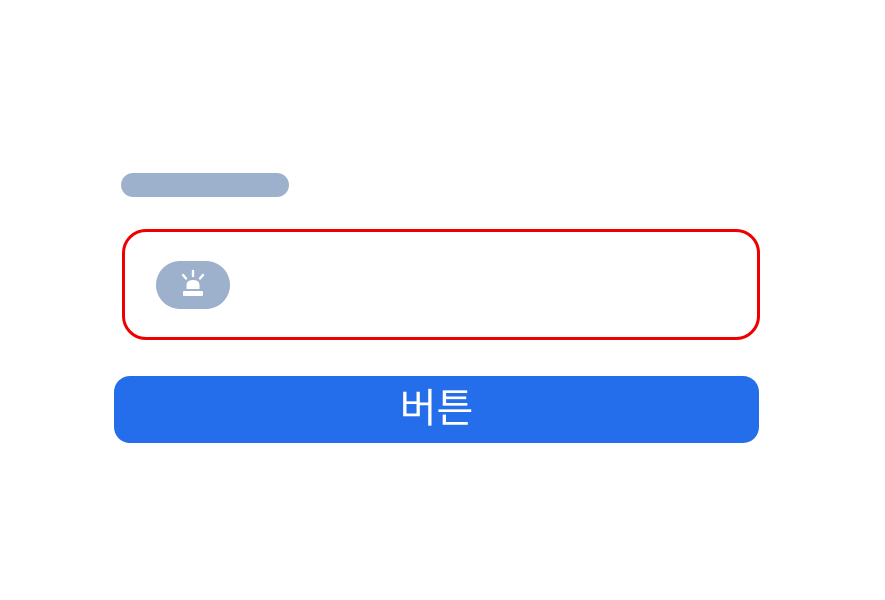 The height and width of the screenshot is (600, 885). I want to click on alert-icon-badge, so click(193, 285).